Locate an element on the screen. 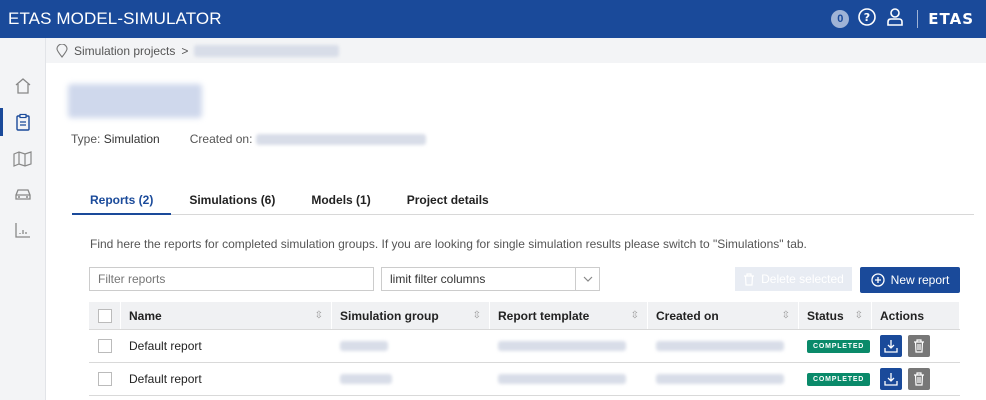 Image resolution: width=986 pixels, height=400 pixels. breadcrumb: Simulation projects > is located at coordinates (516, 50).